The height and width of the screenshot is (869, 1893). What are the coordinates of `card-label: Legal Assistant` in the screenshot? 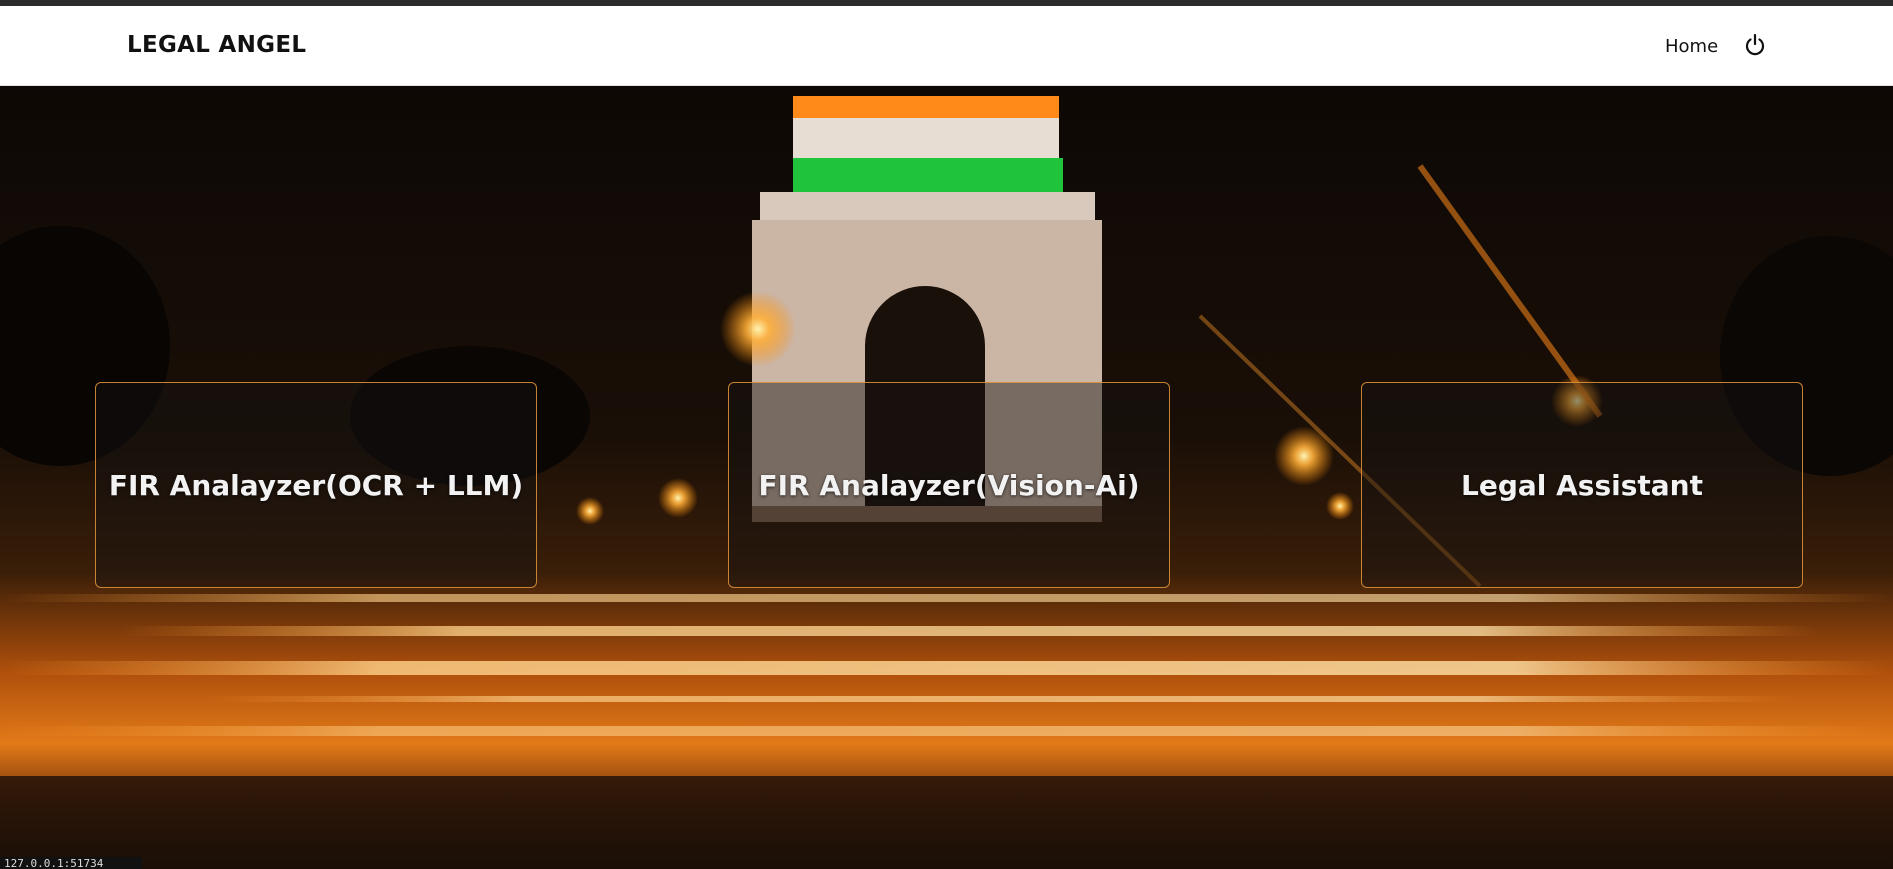 It's located at (1582, 485).